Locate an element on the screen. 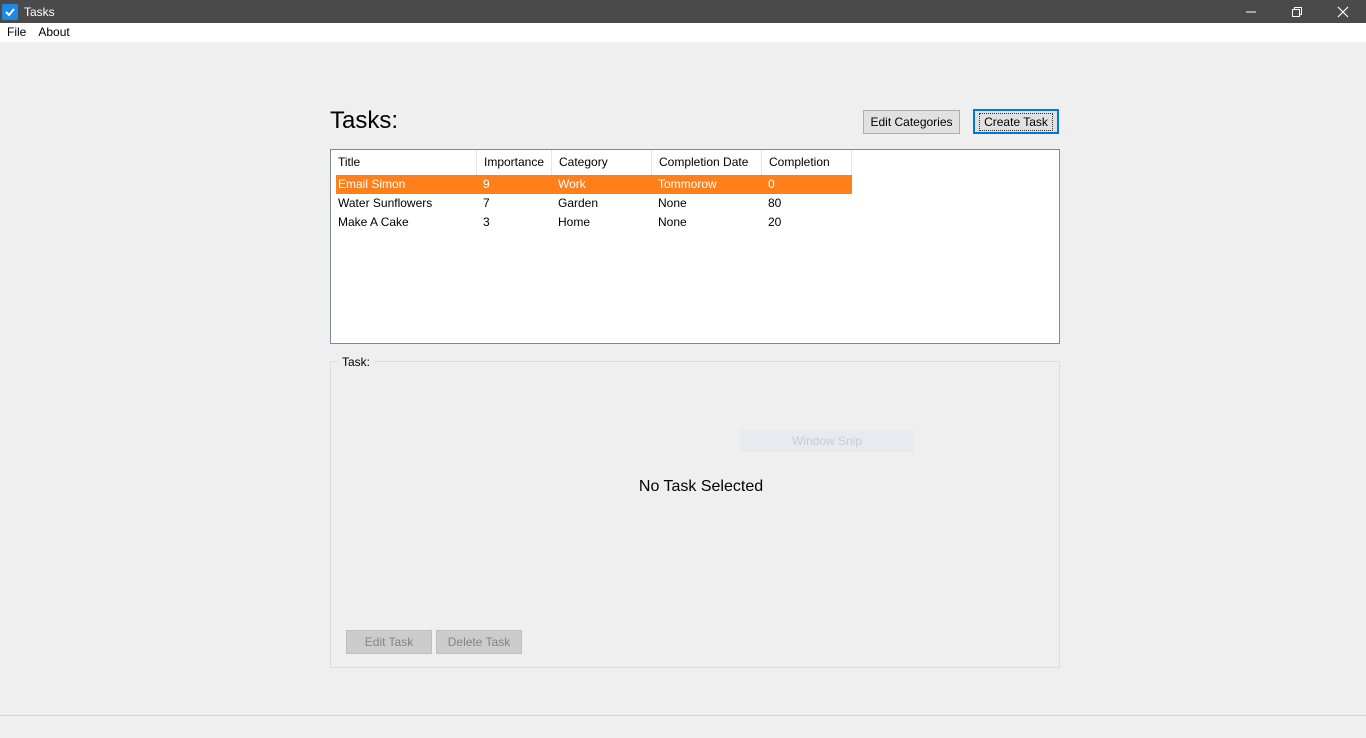  column-completion-date: Completion Date is located at coordinates (707, 162).